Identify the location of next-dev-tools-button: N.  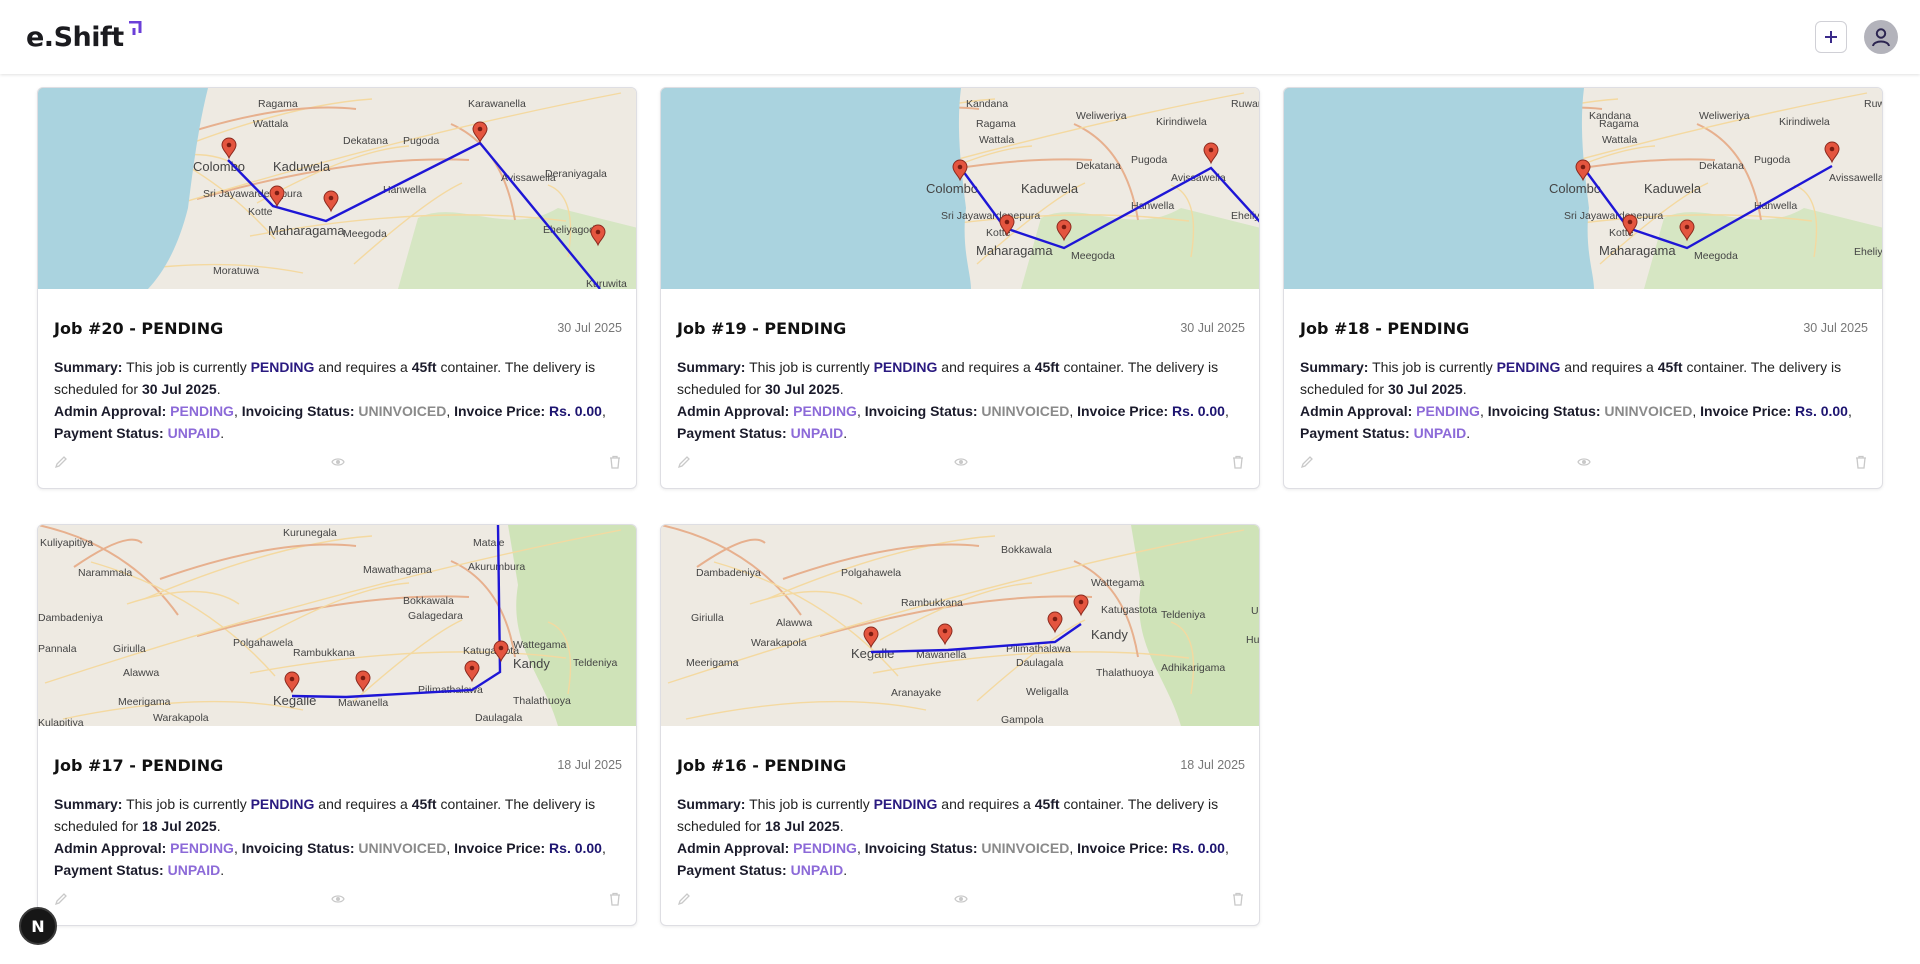
(38, 926).